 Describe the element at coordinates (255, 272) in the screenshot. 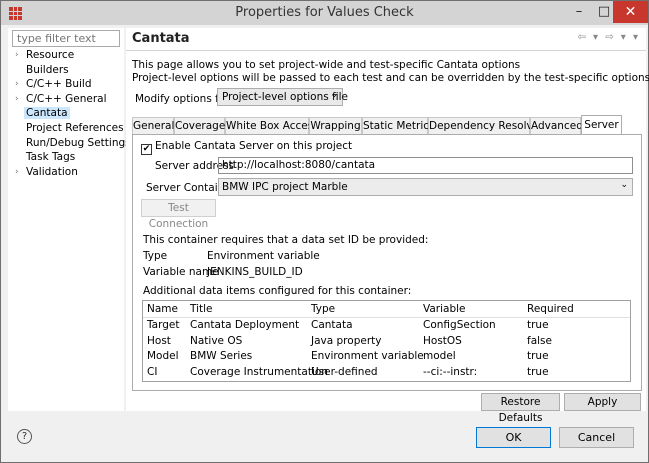

I see `variable-name-value: JENKINS_BUILD_ID` at that location.